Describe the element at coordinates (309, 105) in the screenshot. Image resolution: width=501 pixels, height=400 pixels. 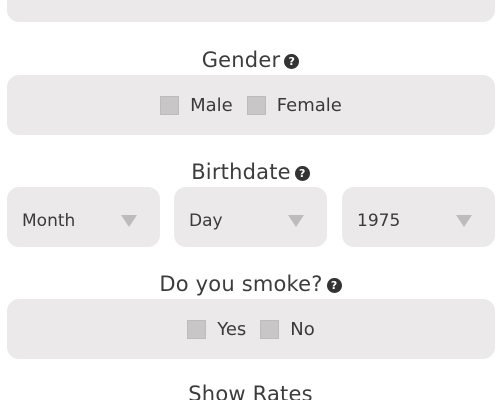
I see `female-label: Female` at that location.